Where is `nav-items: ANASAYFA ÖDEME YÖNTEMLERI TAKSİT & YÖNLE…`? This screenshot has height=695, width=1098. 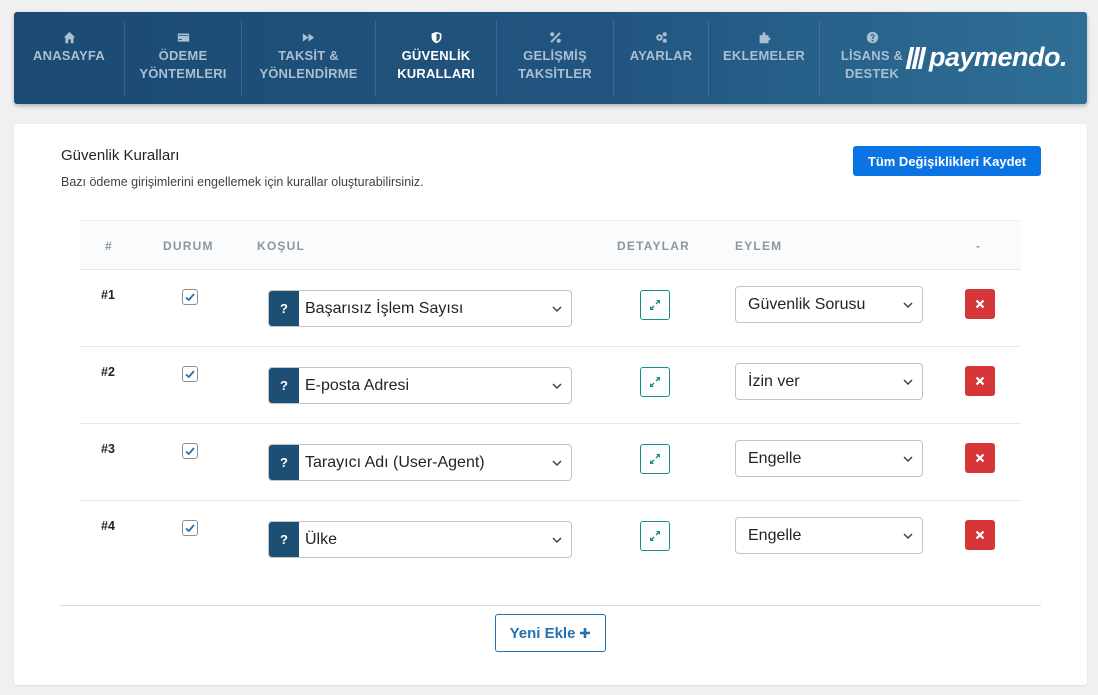
nav-items: ANASAYFA ÖDEME YÖNTEMLERI TAKSİT & YÖNLE… is located at coordinates (469, 58).